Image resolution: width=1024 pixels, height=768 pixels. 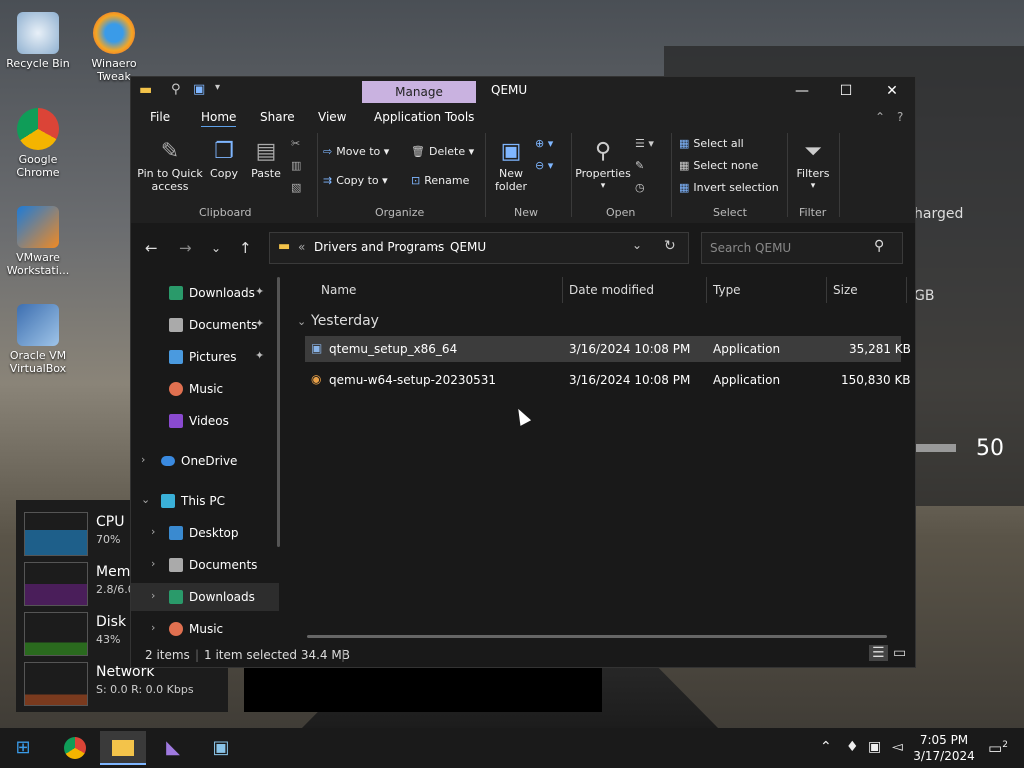 What do you see at coordinates (173, 748) in the screenshot?
I see `taskbar-visual-studio: ◣` at bounding box center [173, 748].